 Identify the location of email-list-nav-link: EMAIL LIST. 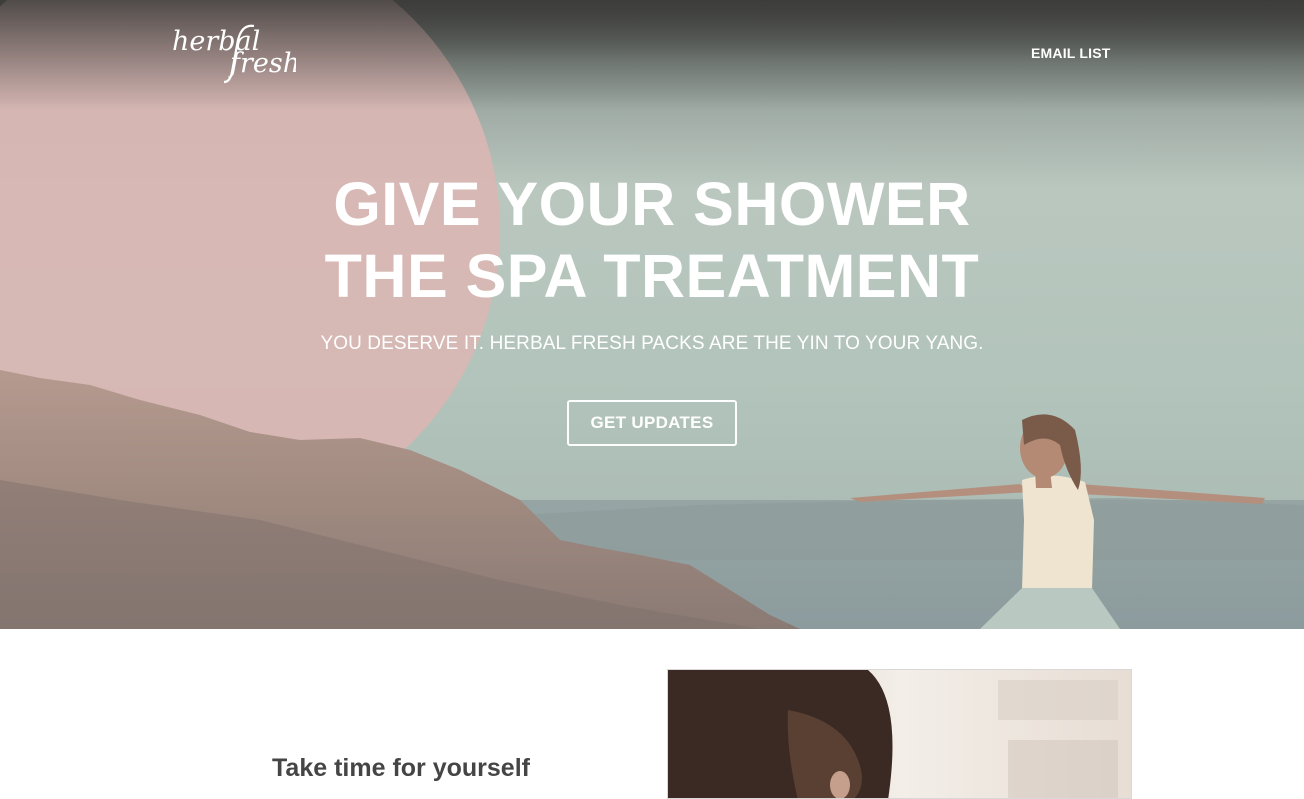
(1071, 53).